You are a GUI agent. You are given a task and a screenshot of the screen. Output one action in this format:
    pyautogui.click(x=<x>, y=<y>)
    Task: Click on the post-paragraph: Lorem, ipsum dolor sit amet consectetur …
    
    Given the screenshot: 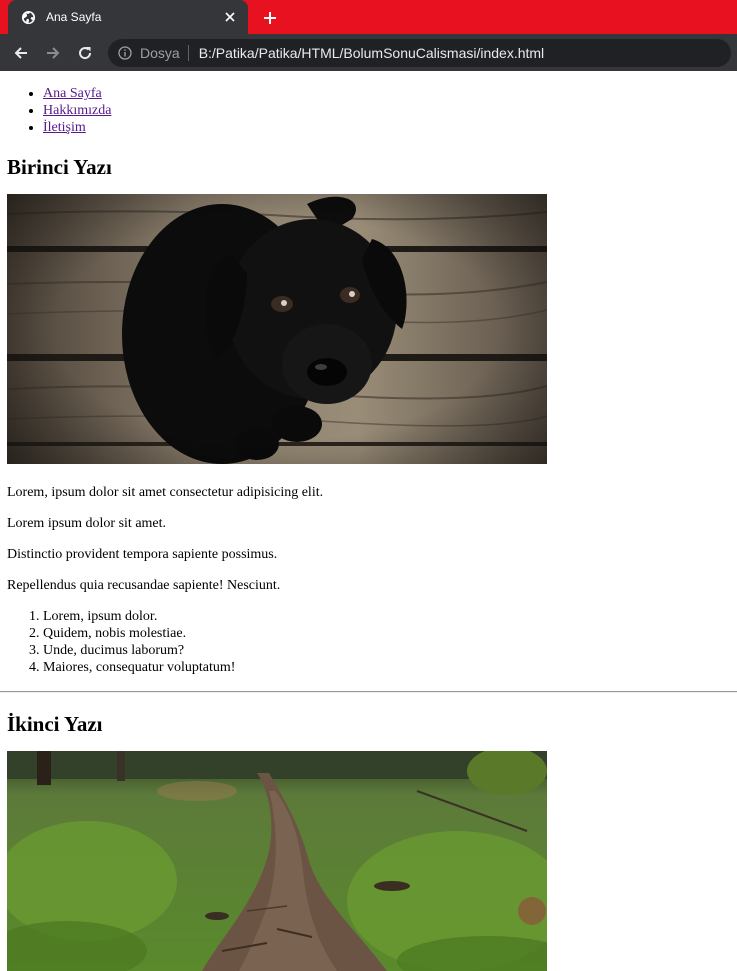 What is the action you would take?
    pyautogui.click(x=165, y=492)
    